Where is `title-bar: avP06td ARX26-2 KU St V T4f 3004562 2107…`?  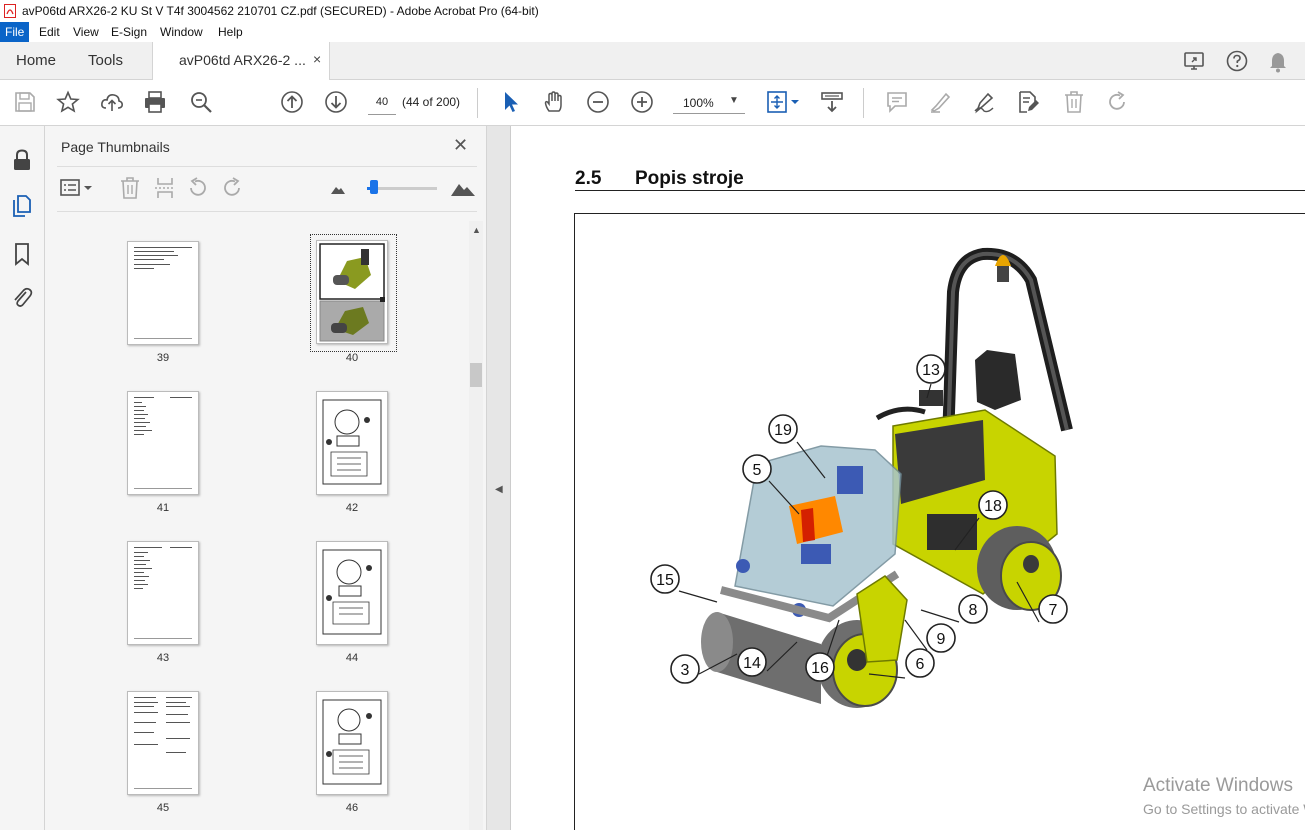 title-bar: avP06td ARX26-2 KU St V T4f 3004562 2107… is located at coordinates (652, 11).